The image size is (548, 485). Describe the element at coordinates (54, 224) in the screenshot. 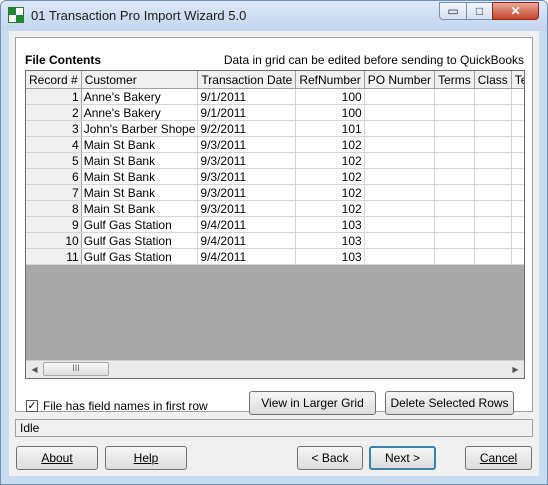

I see `record-cell: 9` at that location.